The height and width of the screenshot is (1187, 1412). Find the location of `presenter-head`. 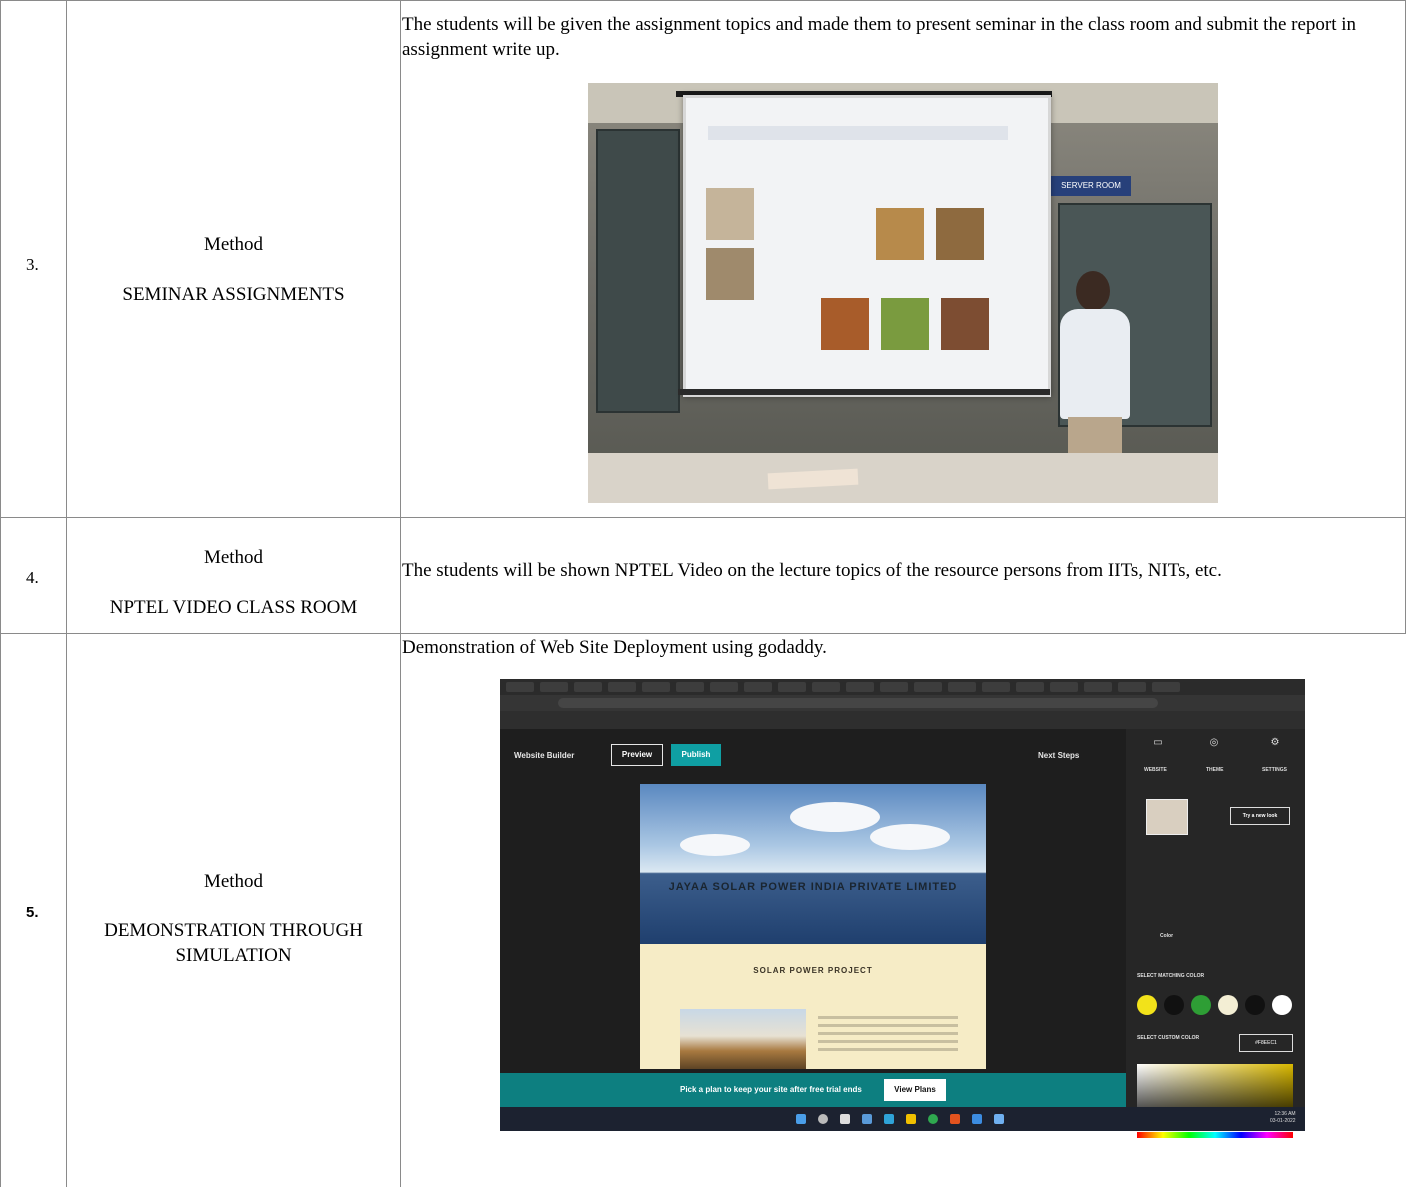

presenter-head is located at coordinates (1093, 291).